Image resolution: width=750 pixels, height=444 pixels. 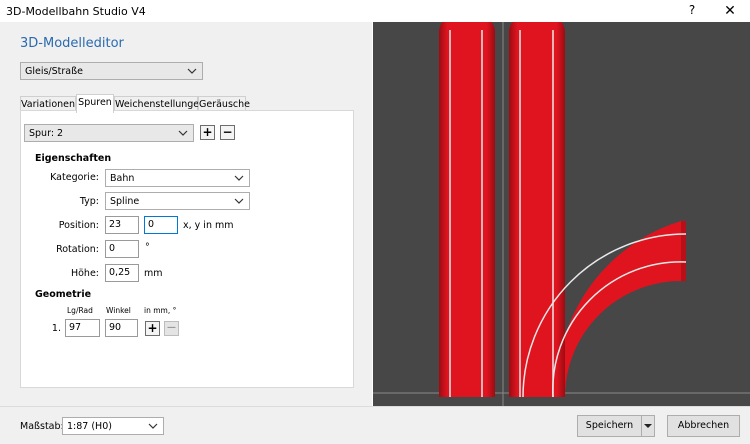 I want to click on geometry-col-angle: Winkel, so click(x=118, y=310).